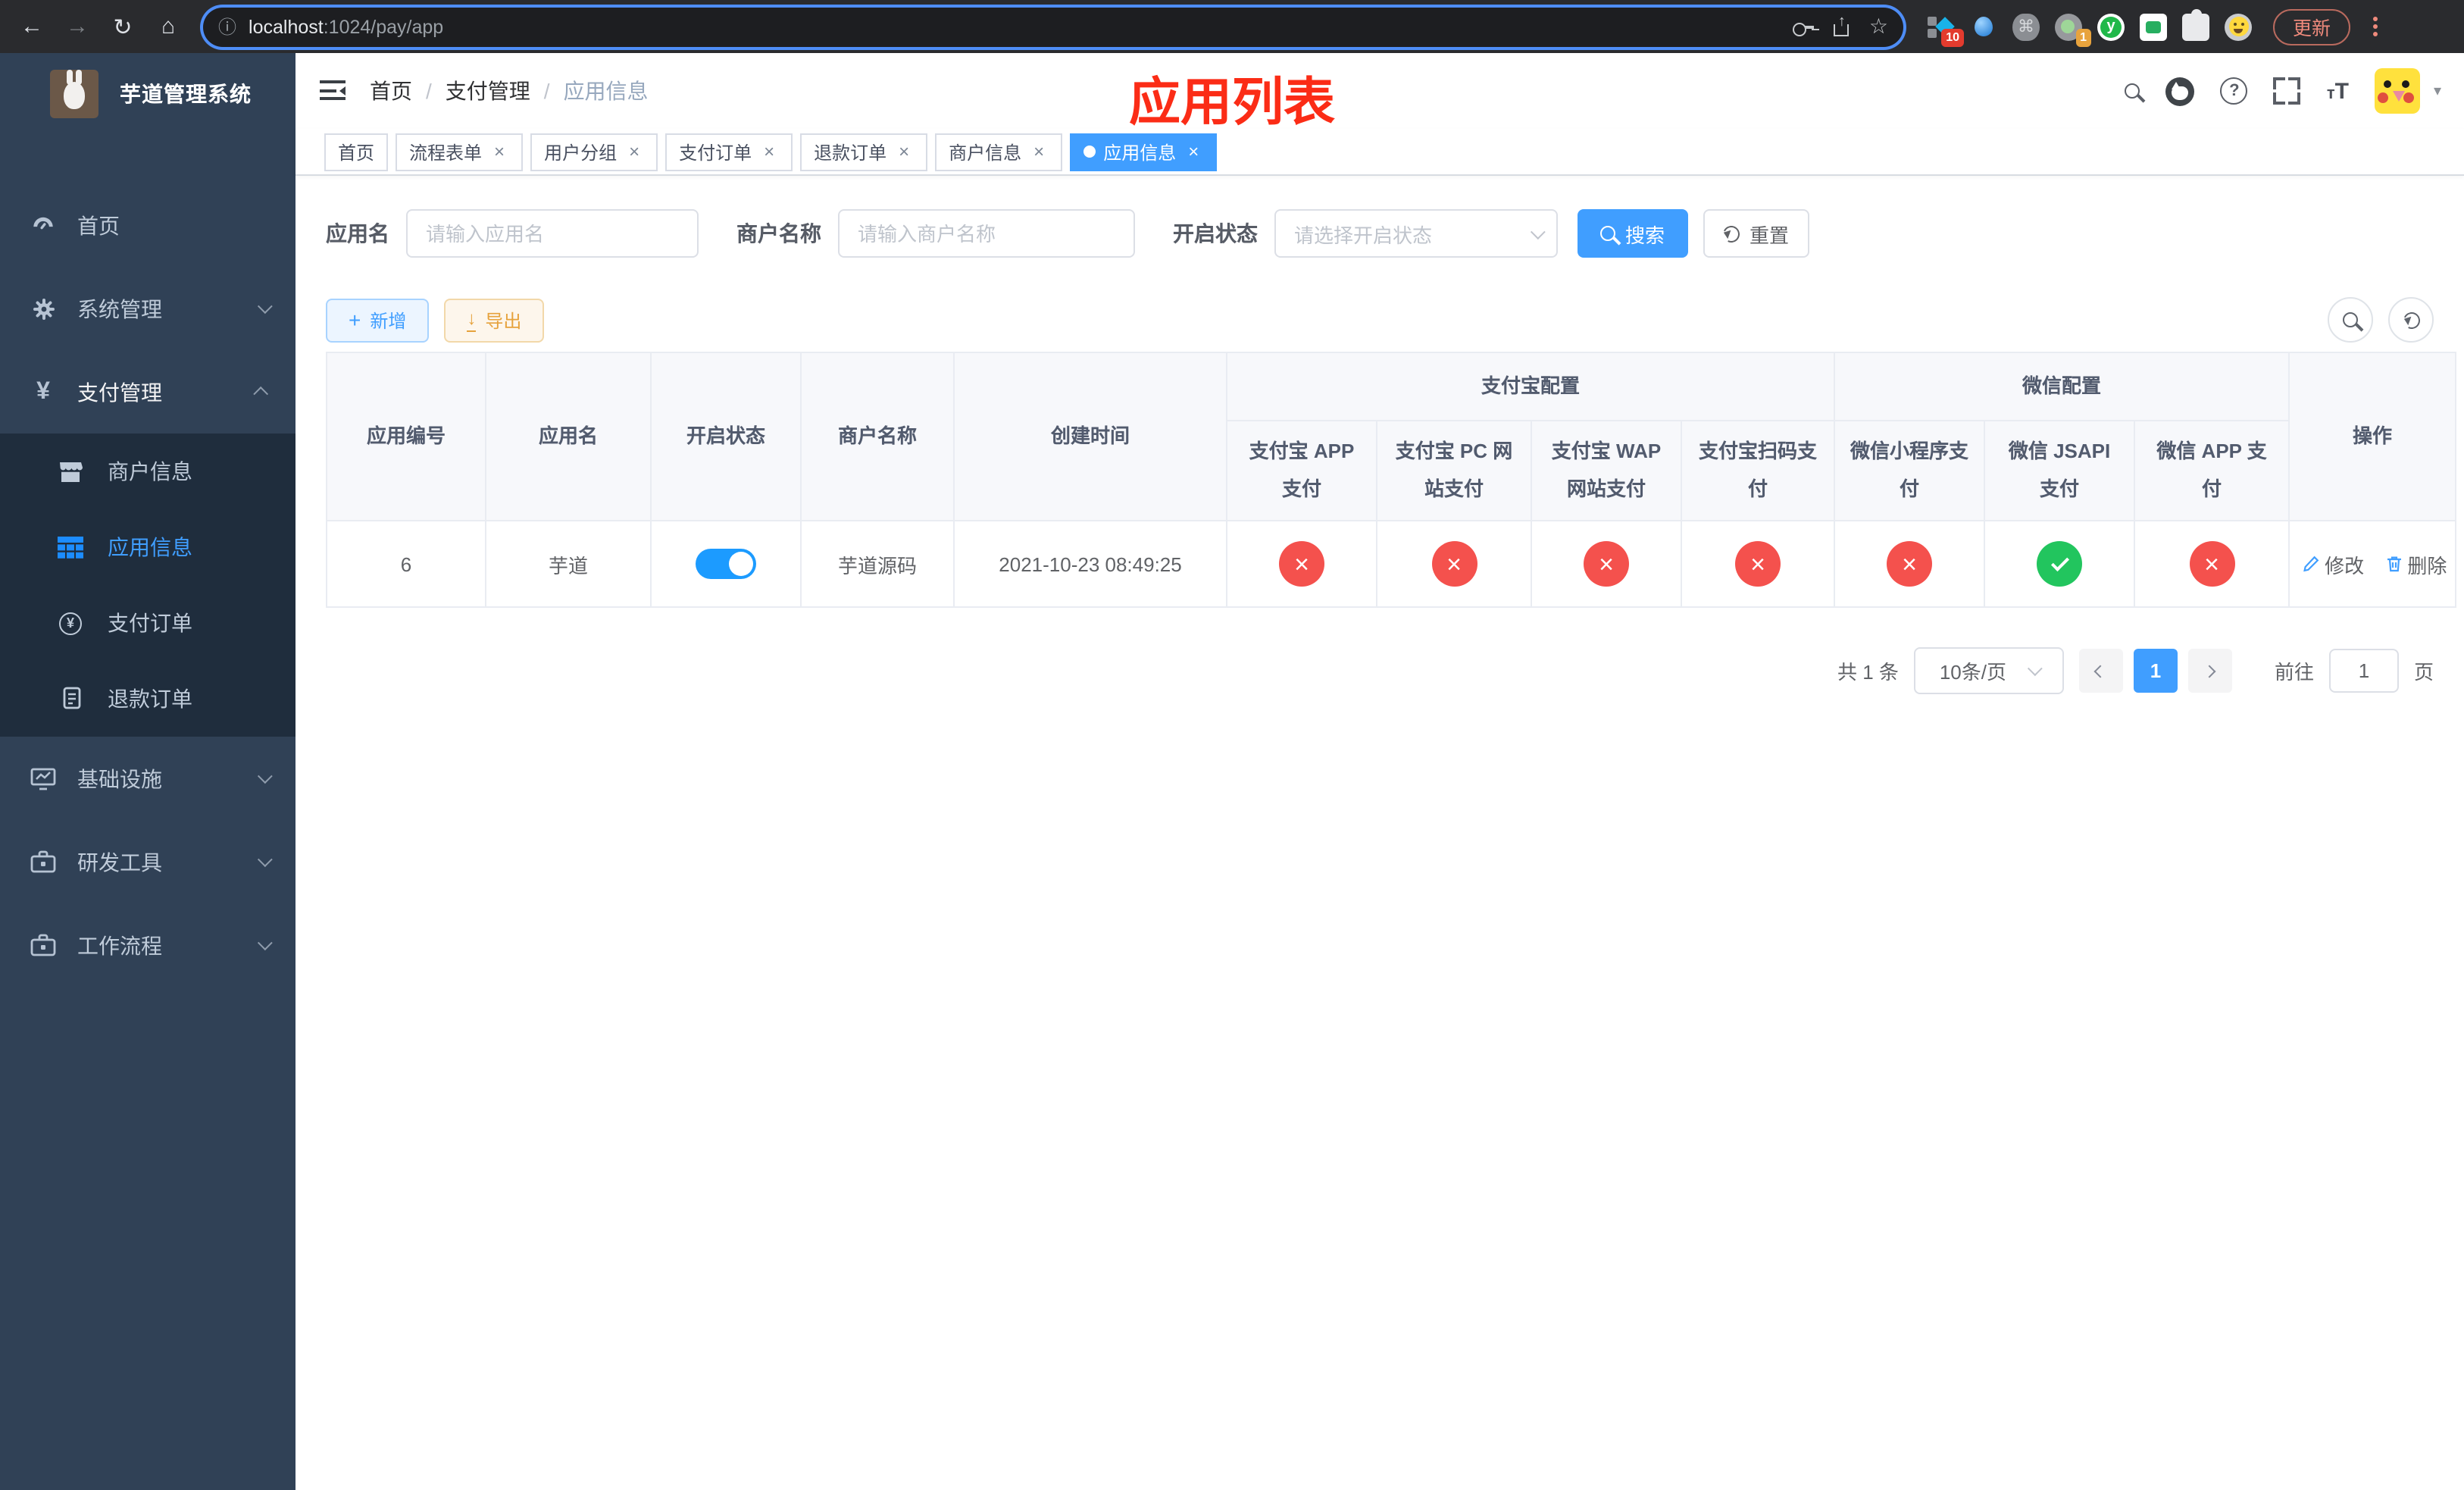  What do you see at coordinates (147, 861) in the screenshot?
I see `sidebar-item-dev-tools: 研发工具` at bounding box center [147, 861].